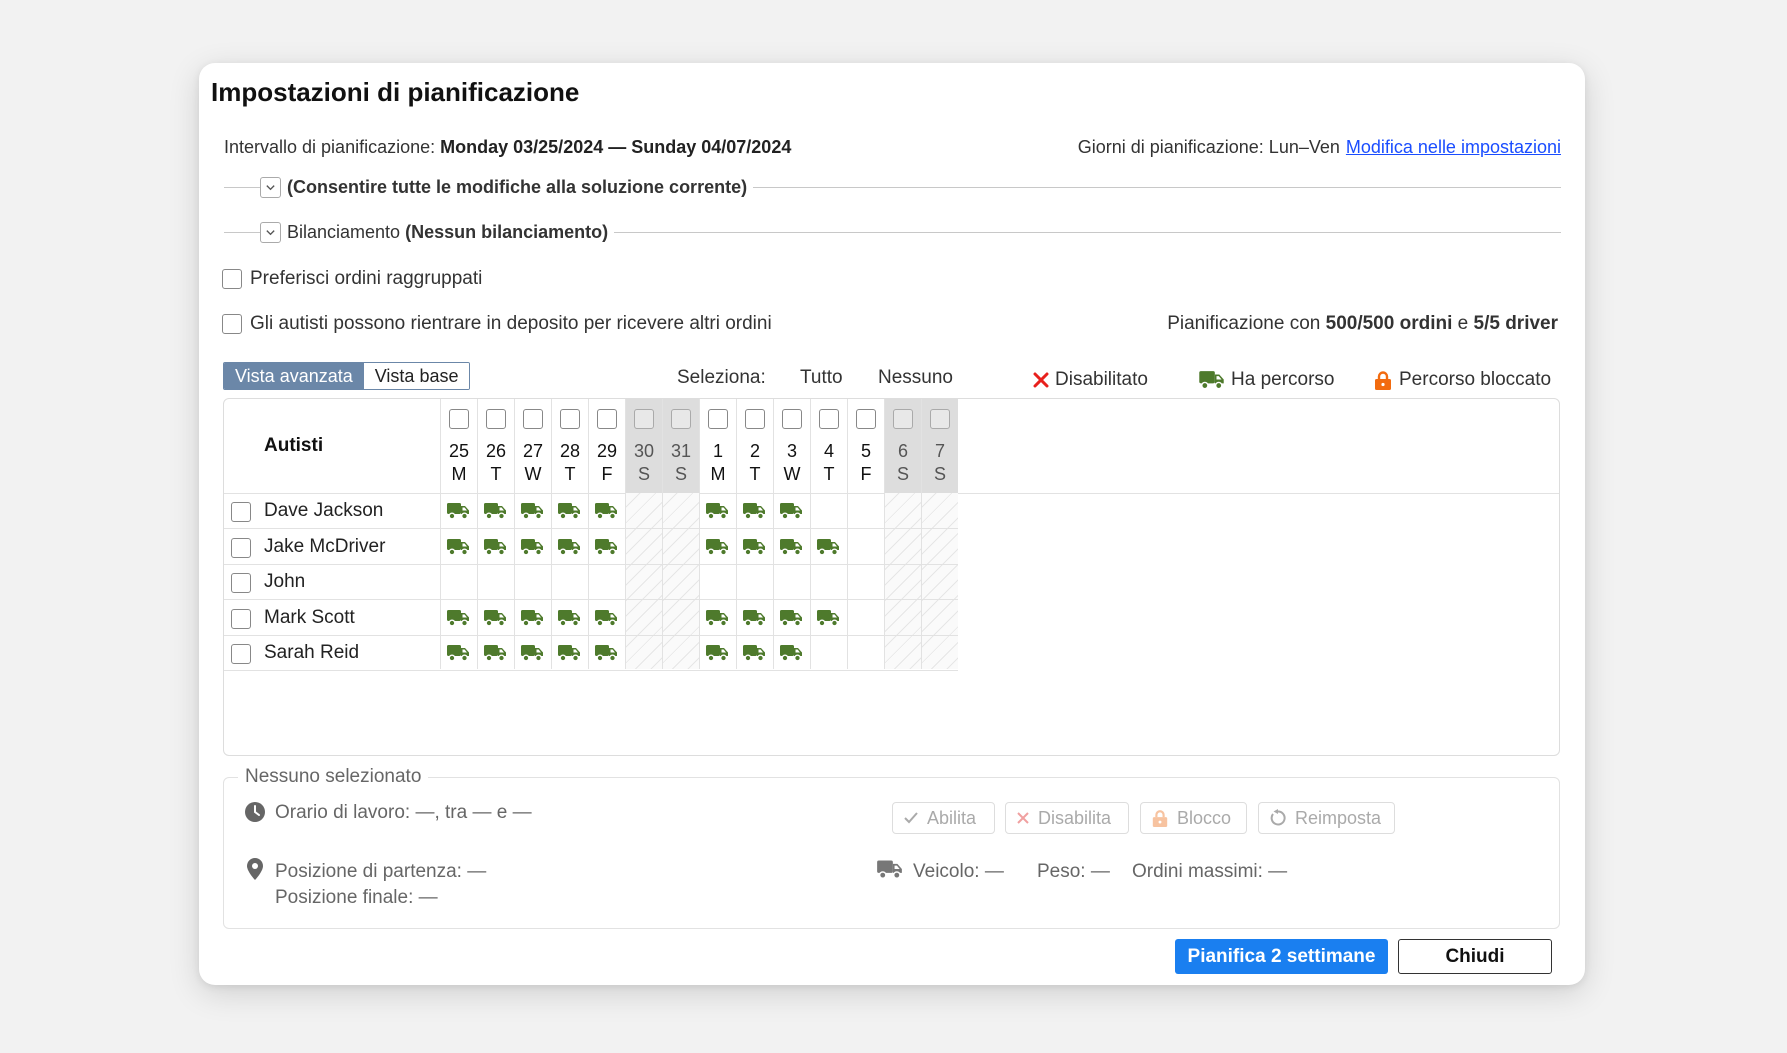 The height and width of the screenshot is (1053, 1787). I want to click on legend-has-route: Ha percorso, so click(1266, 380).